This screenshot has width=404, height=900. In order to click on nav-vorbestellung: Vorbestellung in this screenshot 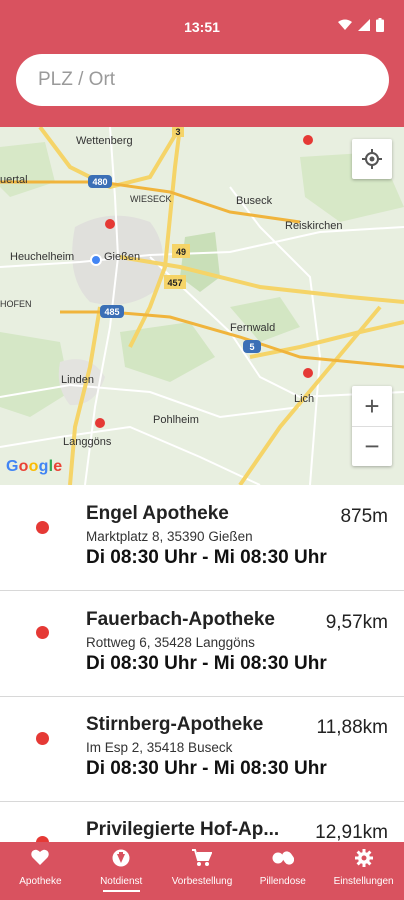, I will do `click(202, 871)`.